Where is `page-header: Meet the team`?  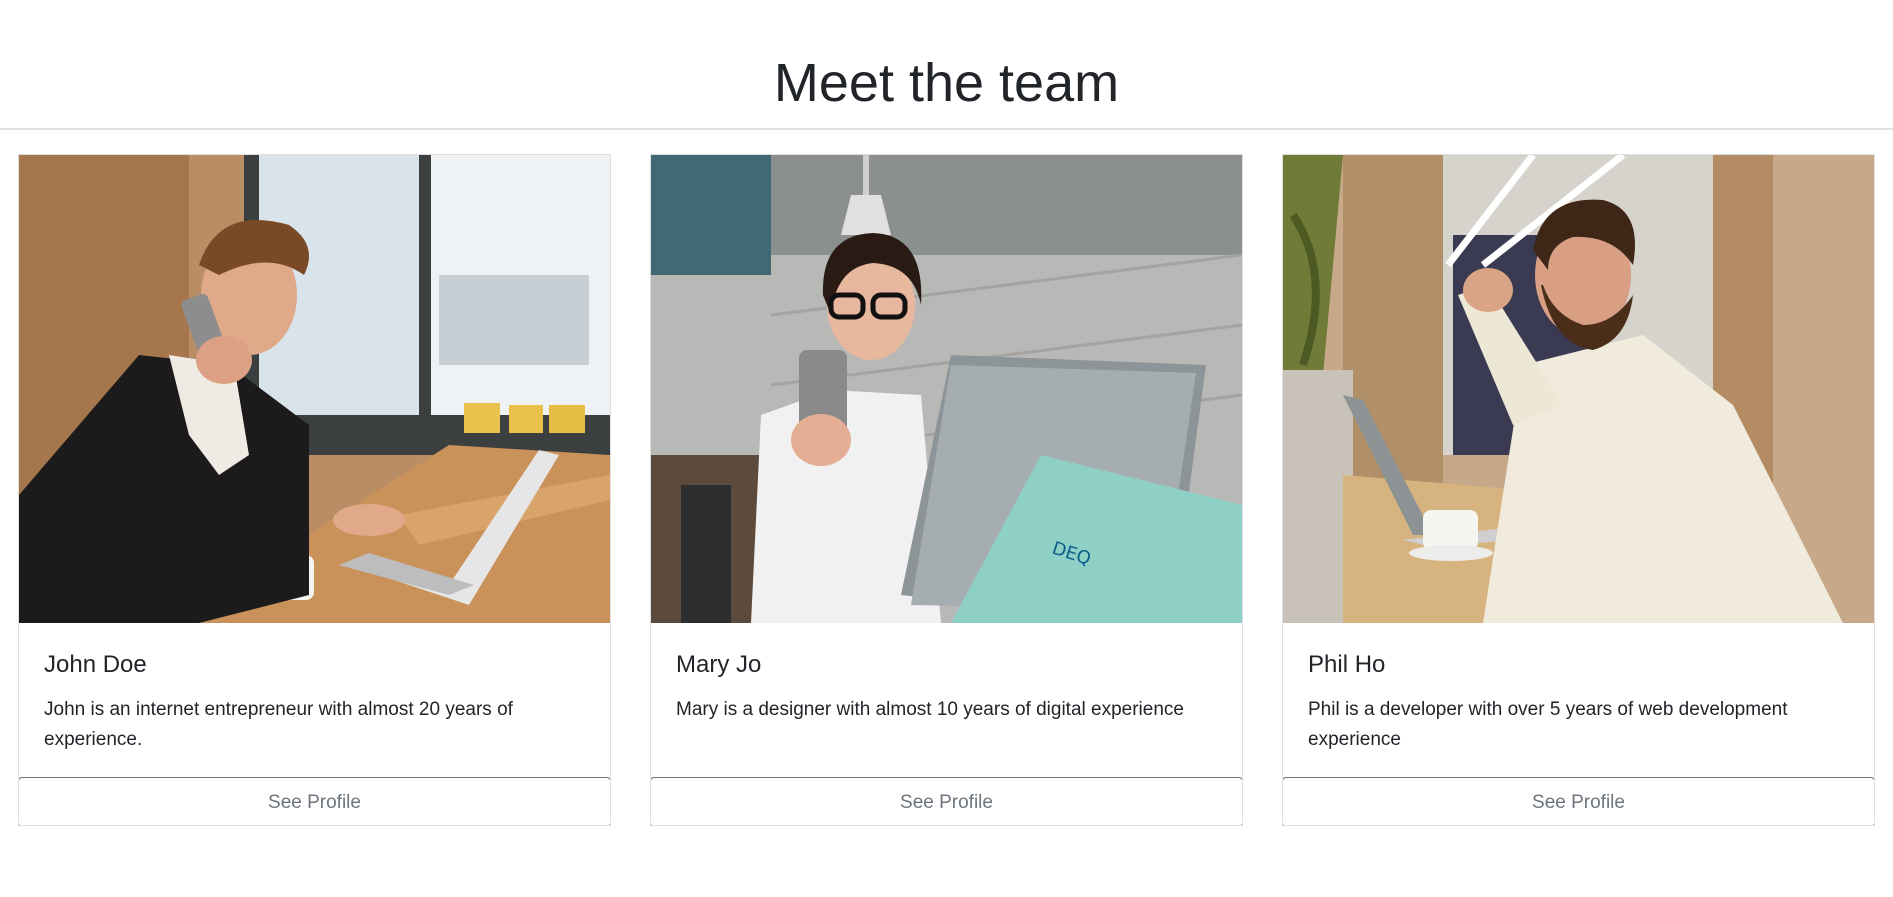 page-header: Meet the team is located at coordinates (946, 65).